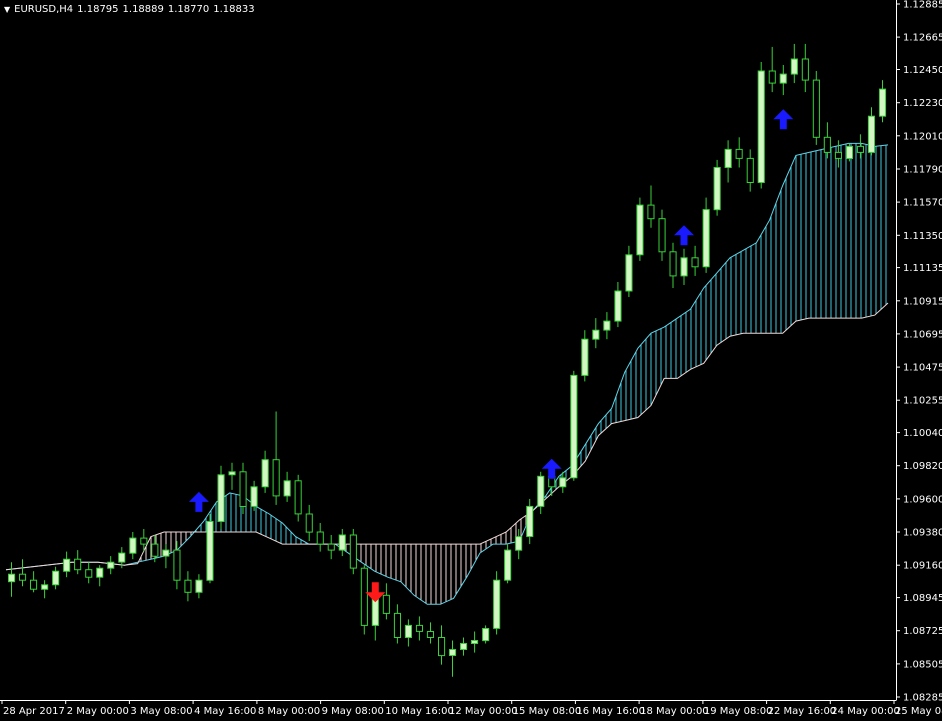 This screenshot has height=721, width=942. Describe the element at coordinates (98, 711) in the screenshot. I see `time-tick-label: 2 May 00:00` at that location.